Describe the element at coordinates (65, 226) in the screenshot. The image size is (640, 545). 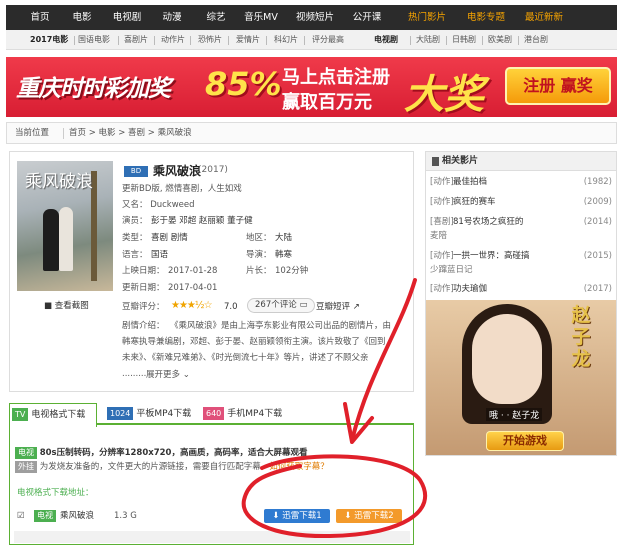
I see `movie-poster: 乘风破浪` at that location.